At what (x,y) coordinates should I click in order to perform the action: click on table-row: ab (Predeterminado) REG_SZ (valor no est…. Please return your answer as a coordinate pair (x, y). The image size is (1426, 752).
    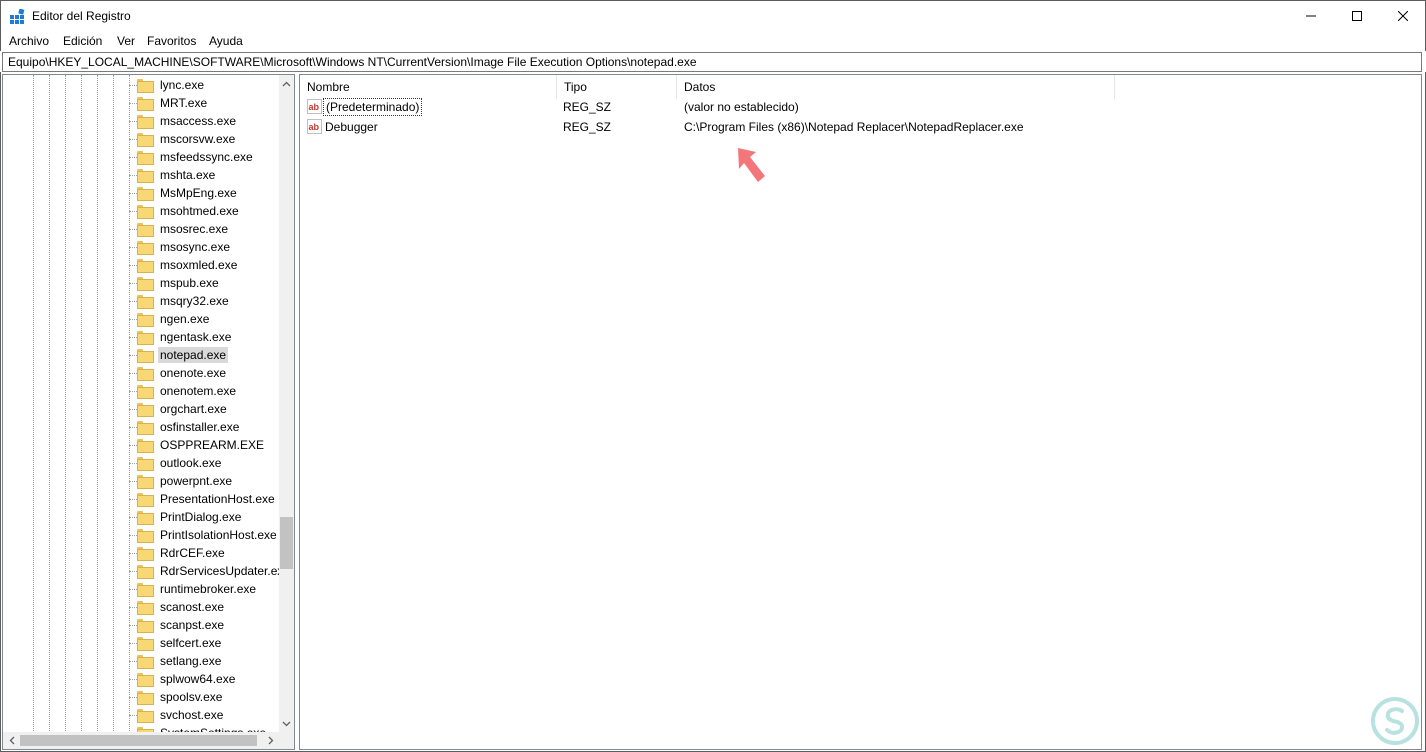
    Looking at the image, I should click on (860, 107).